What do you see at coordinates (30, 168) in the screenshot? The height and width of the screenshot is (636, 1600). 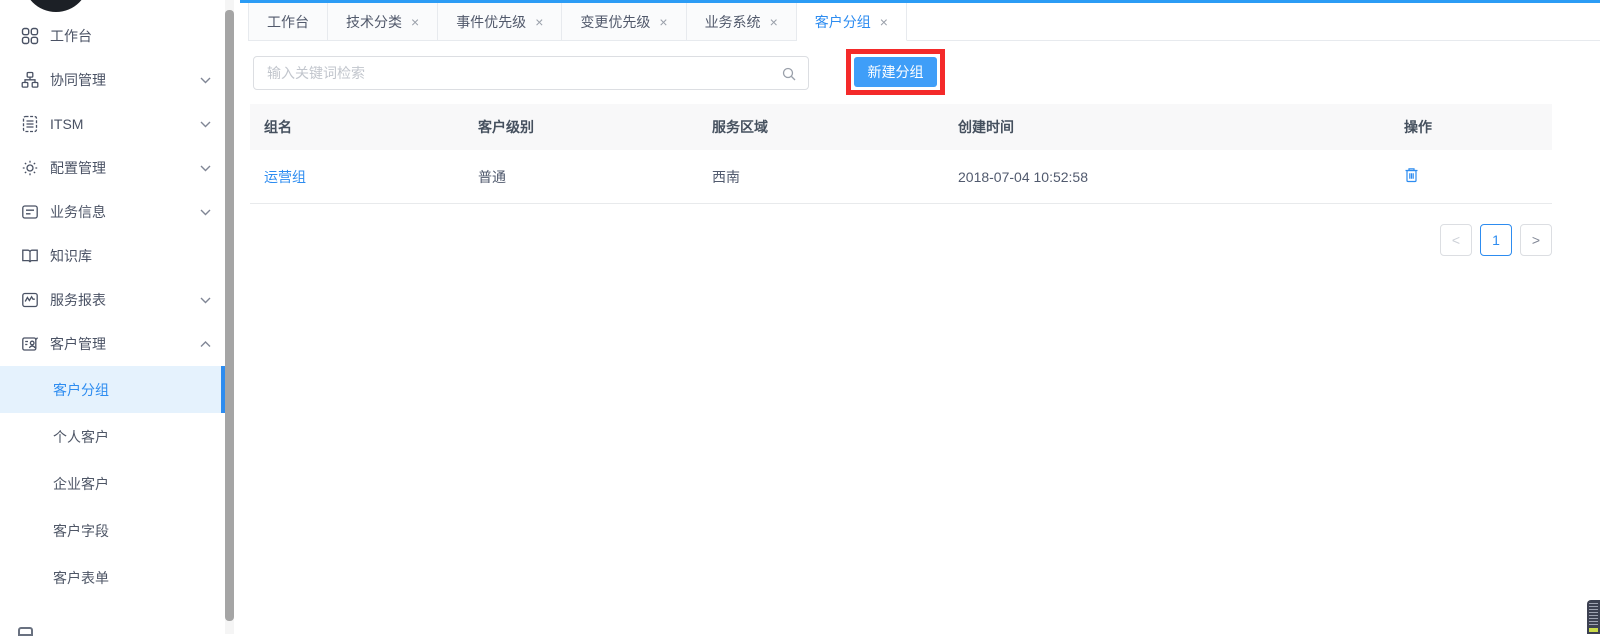 I see `gear-icon` at bounding box center [30, 168].